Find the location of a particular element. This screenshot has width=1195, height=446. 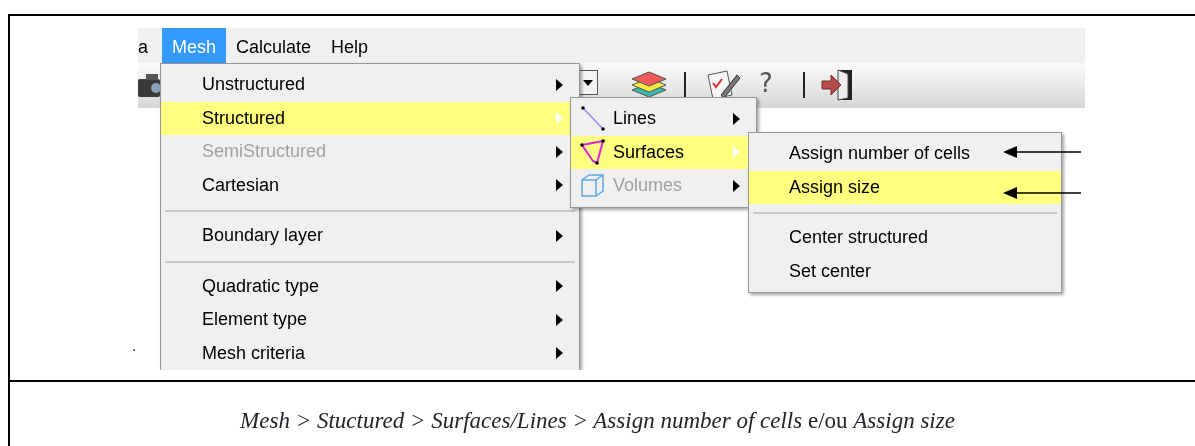

help-icon: ? is located at coordinates (766, 83).